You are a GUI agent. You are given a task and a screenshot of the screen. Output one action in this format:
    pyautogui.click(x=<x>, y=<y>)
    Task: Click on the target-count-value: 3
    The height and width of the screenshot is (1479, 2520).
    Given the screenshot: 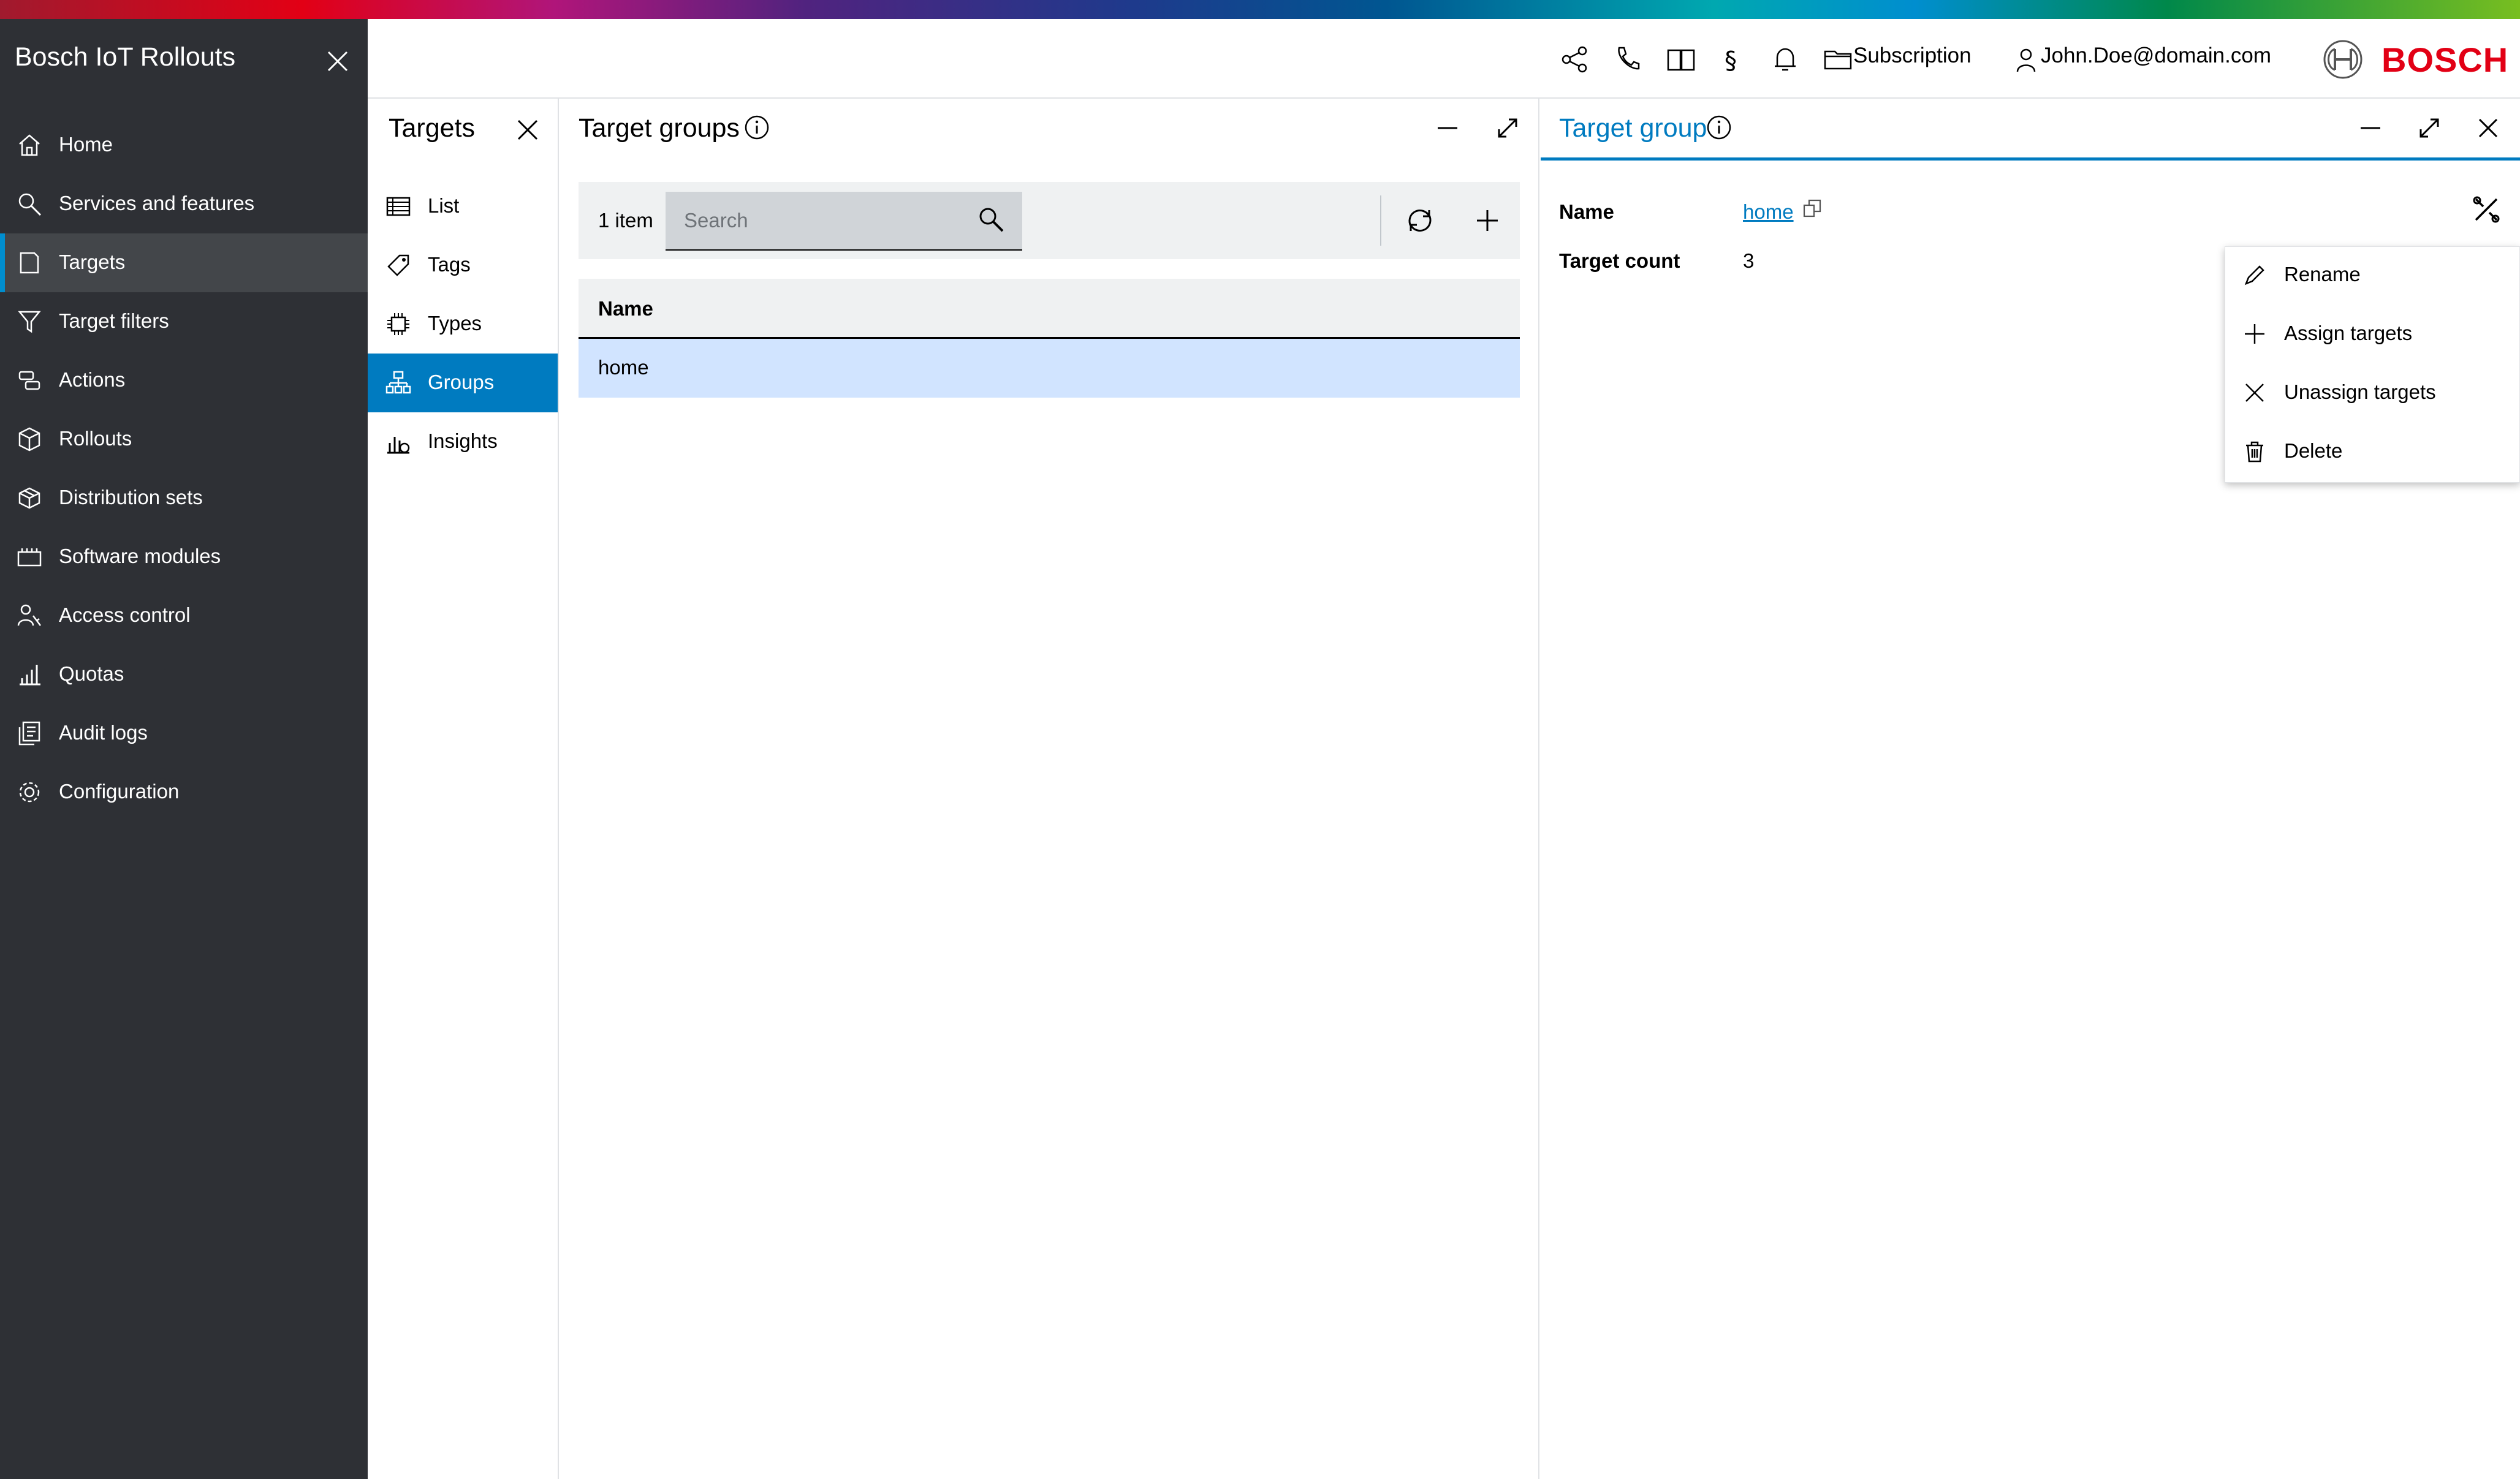 What is the action you would take?
    pyautogui.click(x=1749, y=260)
    